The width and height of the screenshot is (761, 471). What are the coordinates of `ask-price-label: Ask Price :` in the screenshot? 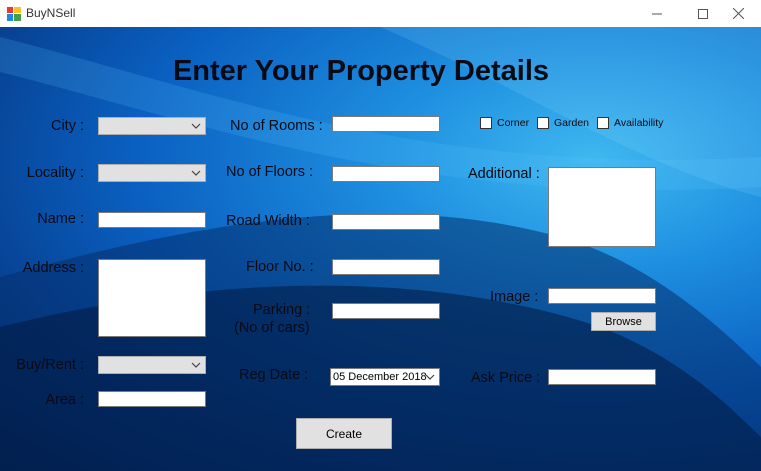 It's located at (506, 378).